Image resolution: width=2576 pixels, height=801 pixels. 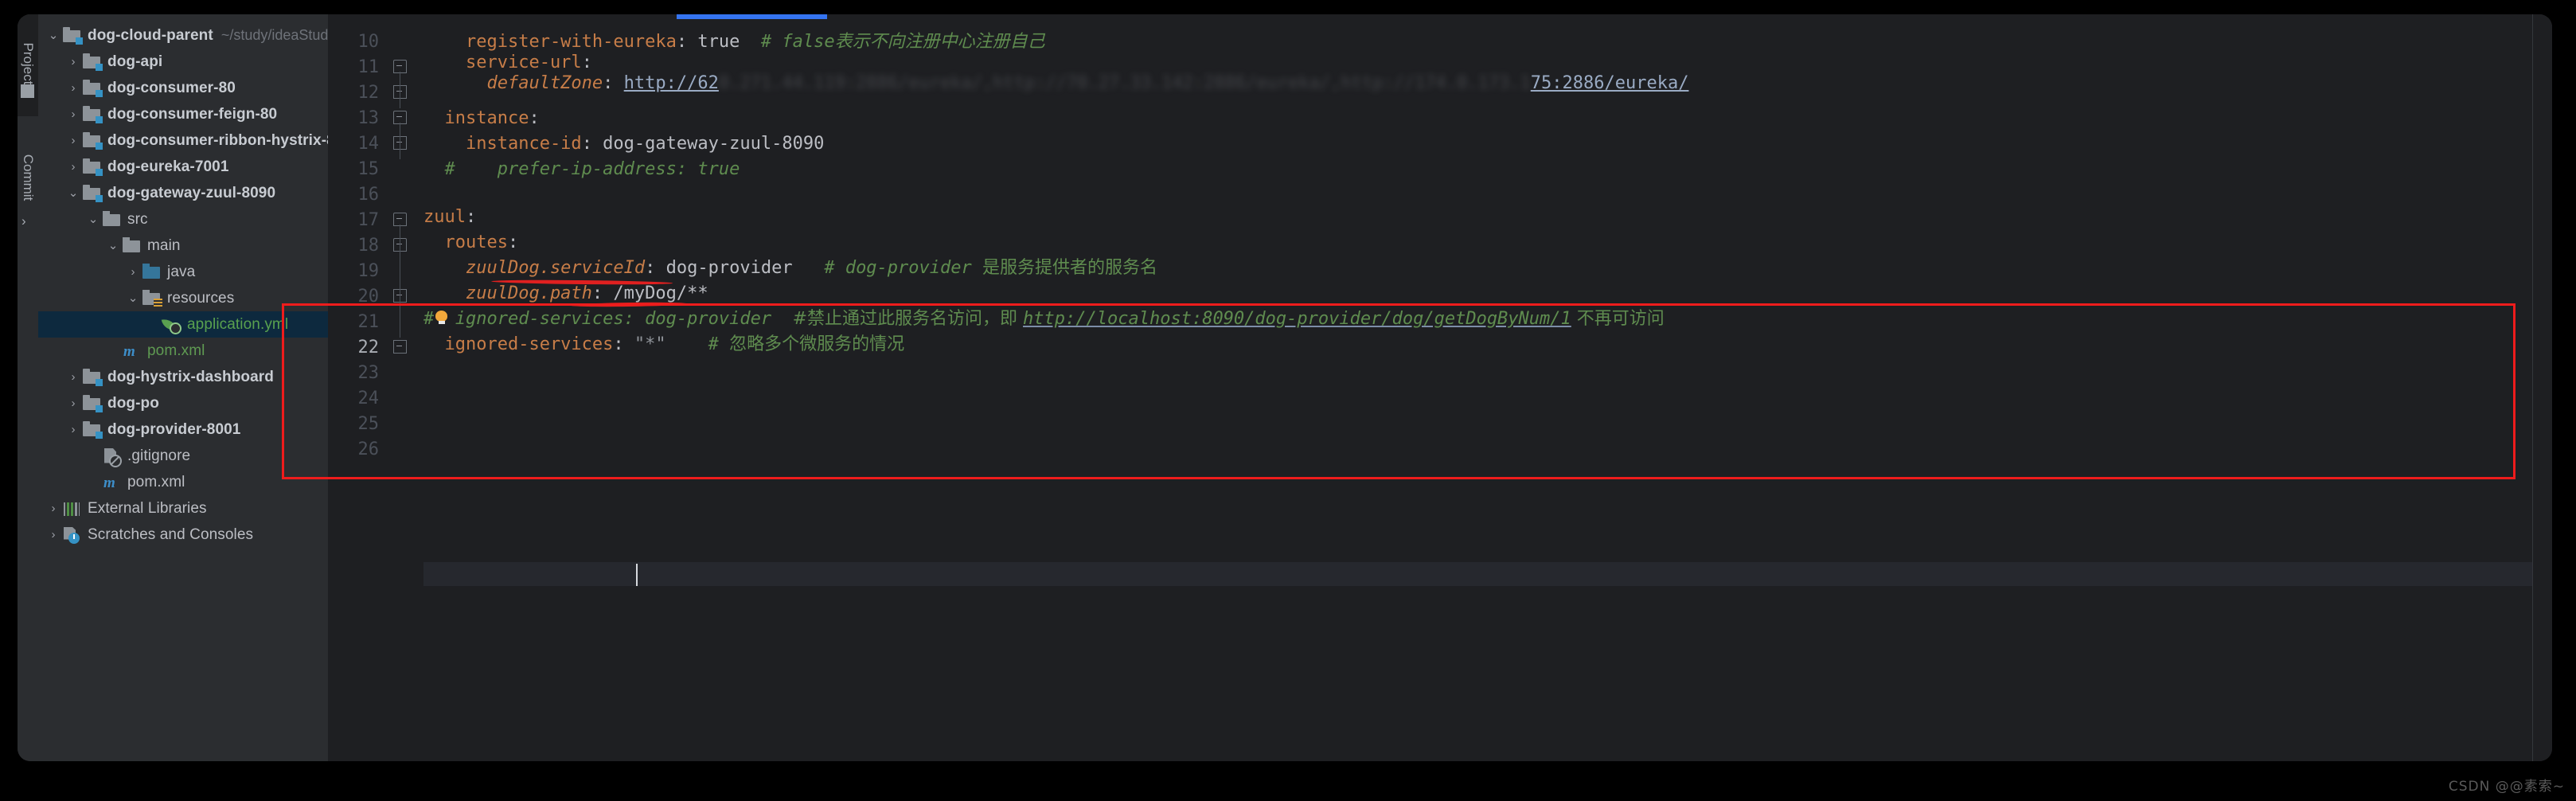 What do you see at coordinates (550, 42) in the screenshot?
I see `yaml-key: register-with-eureka` at bounding box center [550, 42].